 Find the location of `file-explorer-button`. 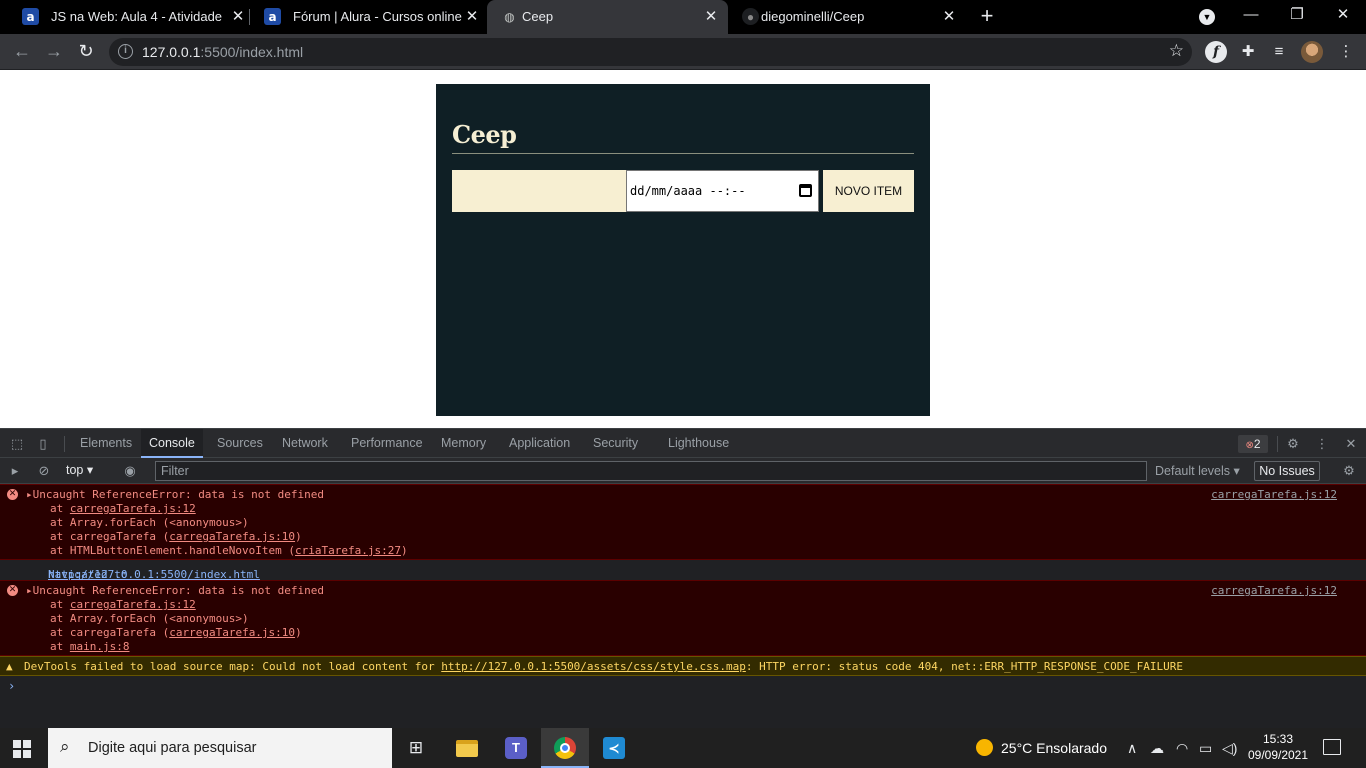

file-explorer-button is located at coordinates (467, 748).